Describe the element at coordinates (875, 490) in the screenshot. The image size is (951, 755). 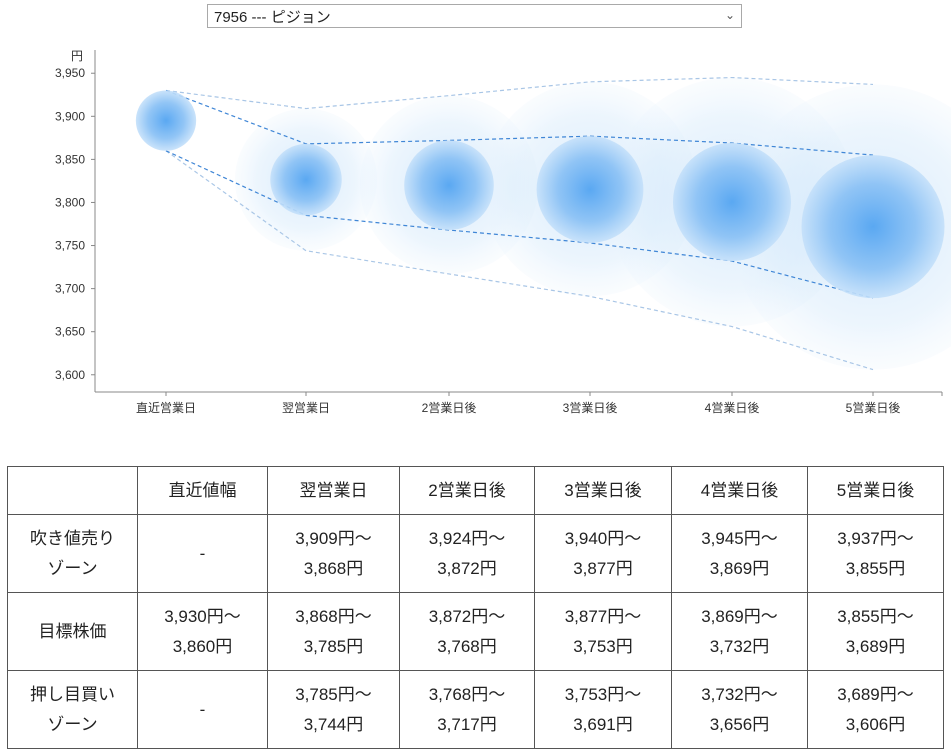
I see `header-cell: 5営業日後` at that location.